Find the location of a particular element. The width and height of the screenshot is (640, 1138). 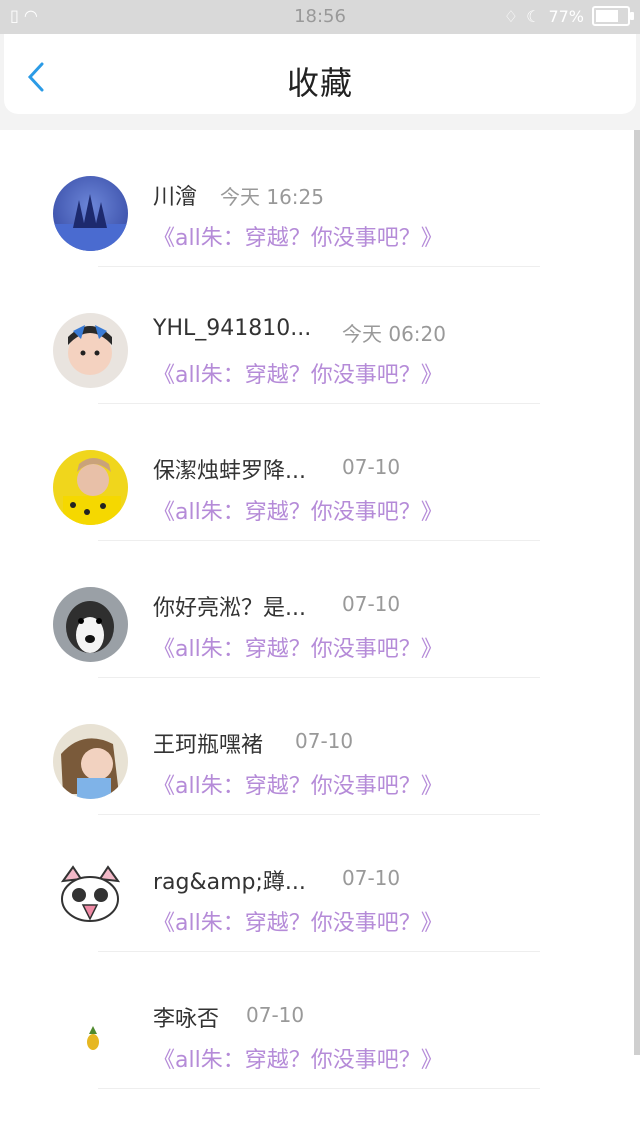

list-item: 王珂瓶嘿褚 07-10 《all朱：穿越？你没事吧？》 is located at coordinates (320, 746).